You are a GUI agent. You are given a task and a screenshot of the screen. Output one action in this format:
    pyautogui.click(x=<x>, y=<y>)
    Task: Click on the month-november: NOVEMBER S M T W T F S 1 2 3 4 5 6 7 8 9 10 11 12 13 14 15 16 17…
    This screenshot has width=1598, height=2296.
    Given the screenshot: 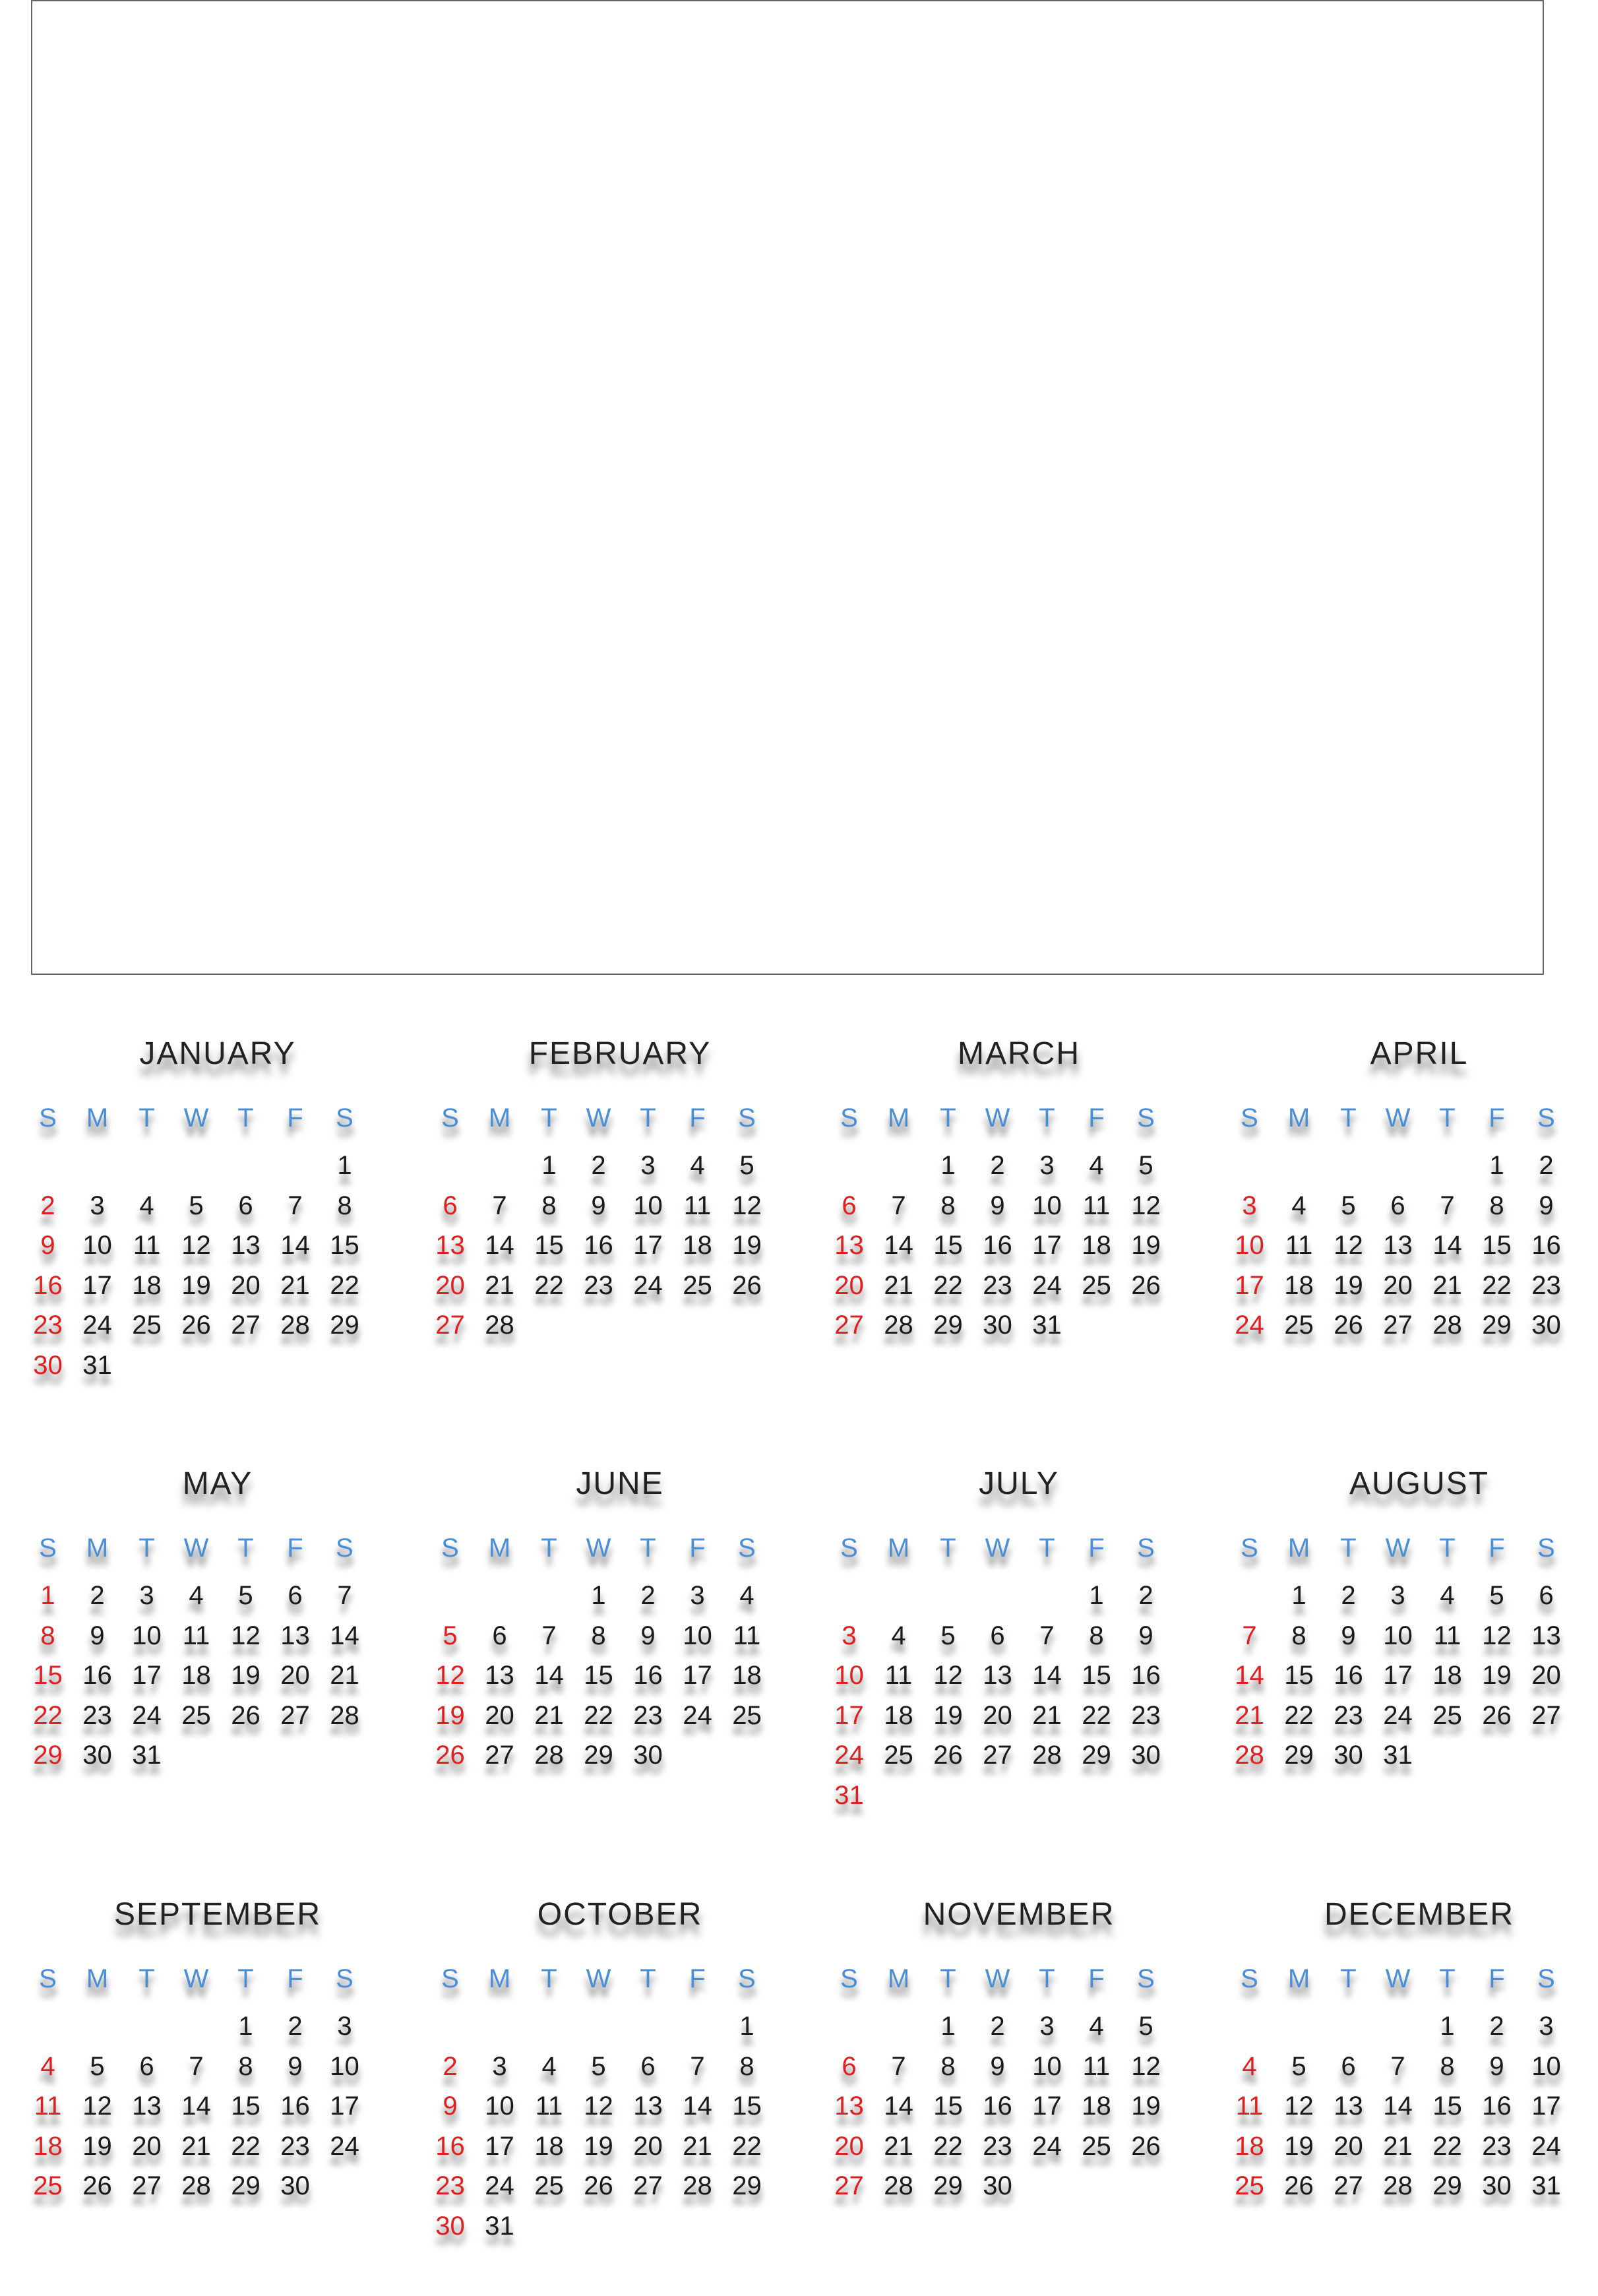 What is the action you would take?
    pyautogui.click(x=1019, y=2081)
    